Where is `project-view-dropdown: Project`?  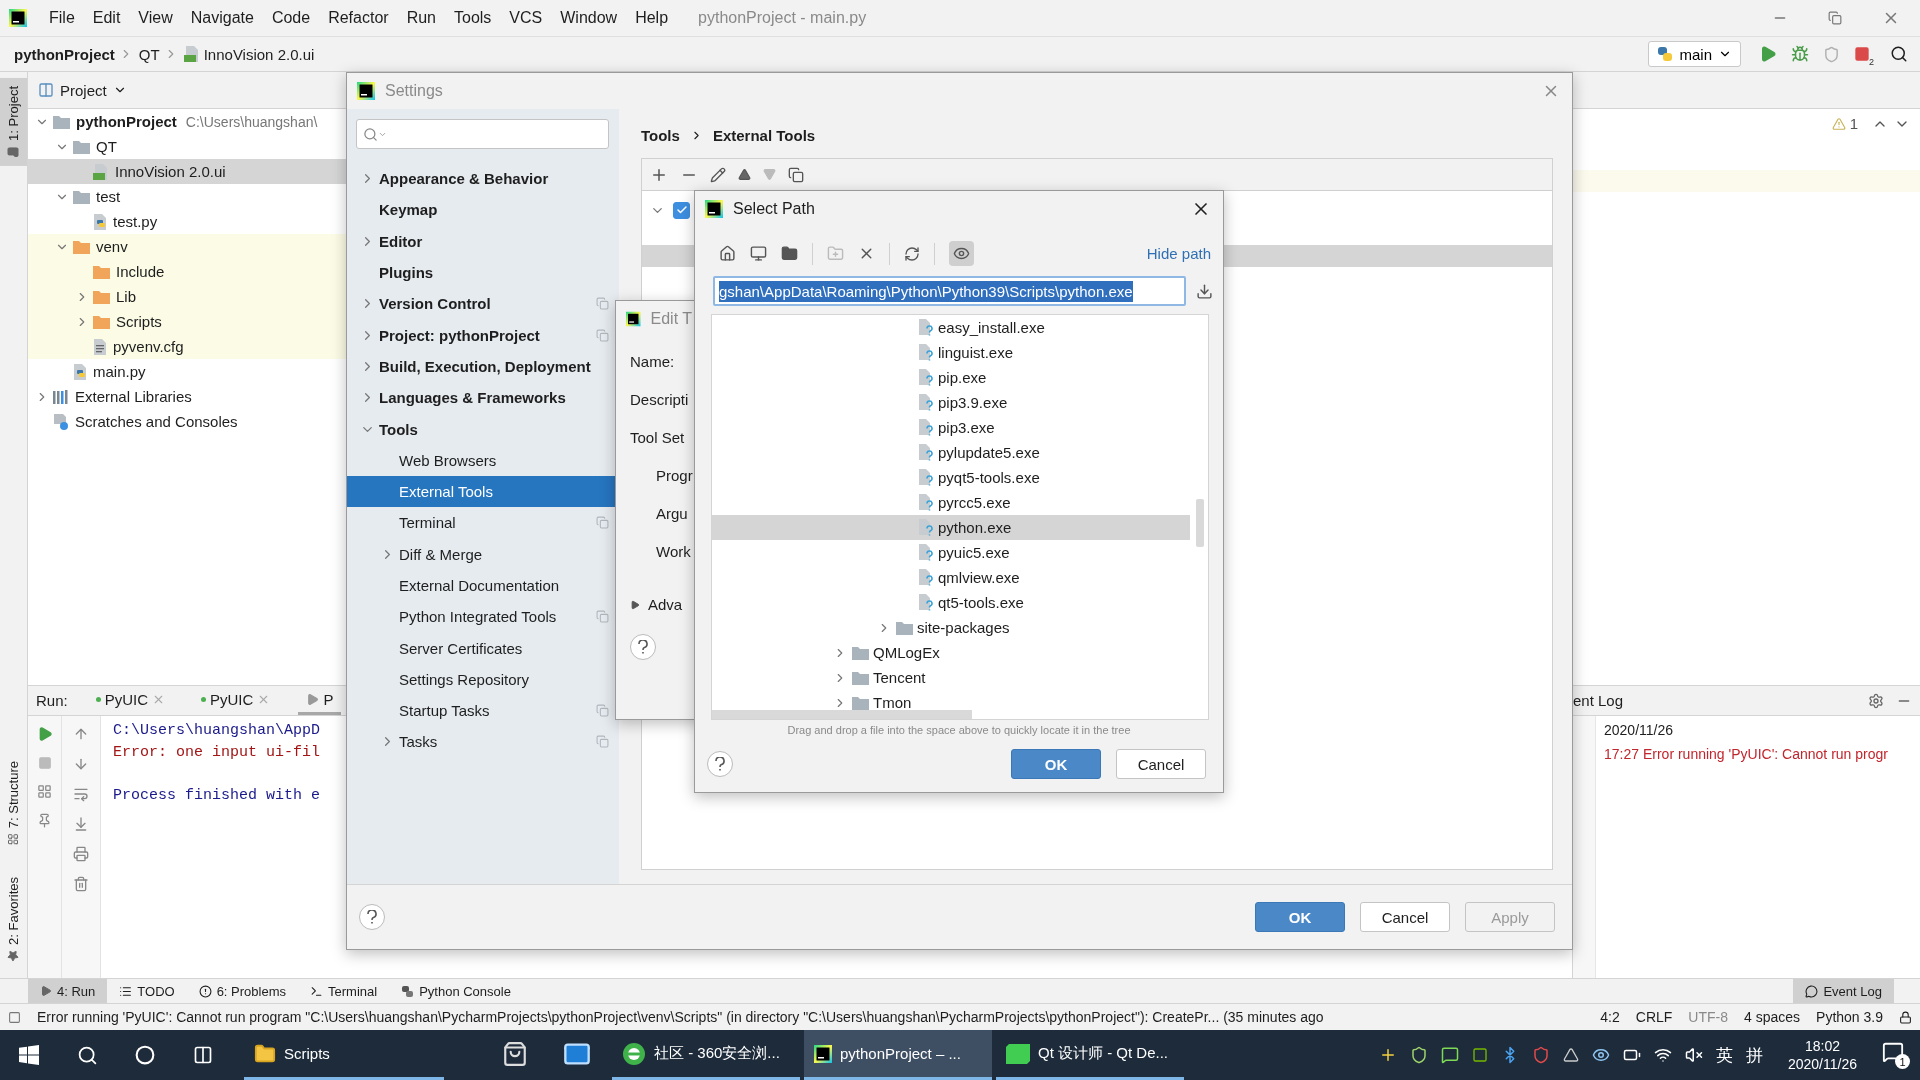 project-view-dropdown: Project is located at coordinates (93, 90).